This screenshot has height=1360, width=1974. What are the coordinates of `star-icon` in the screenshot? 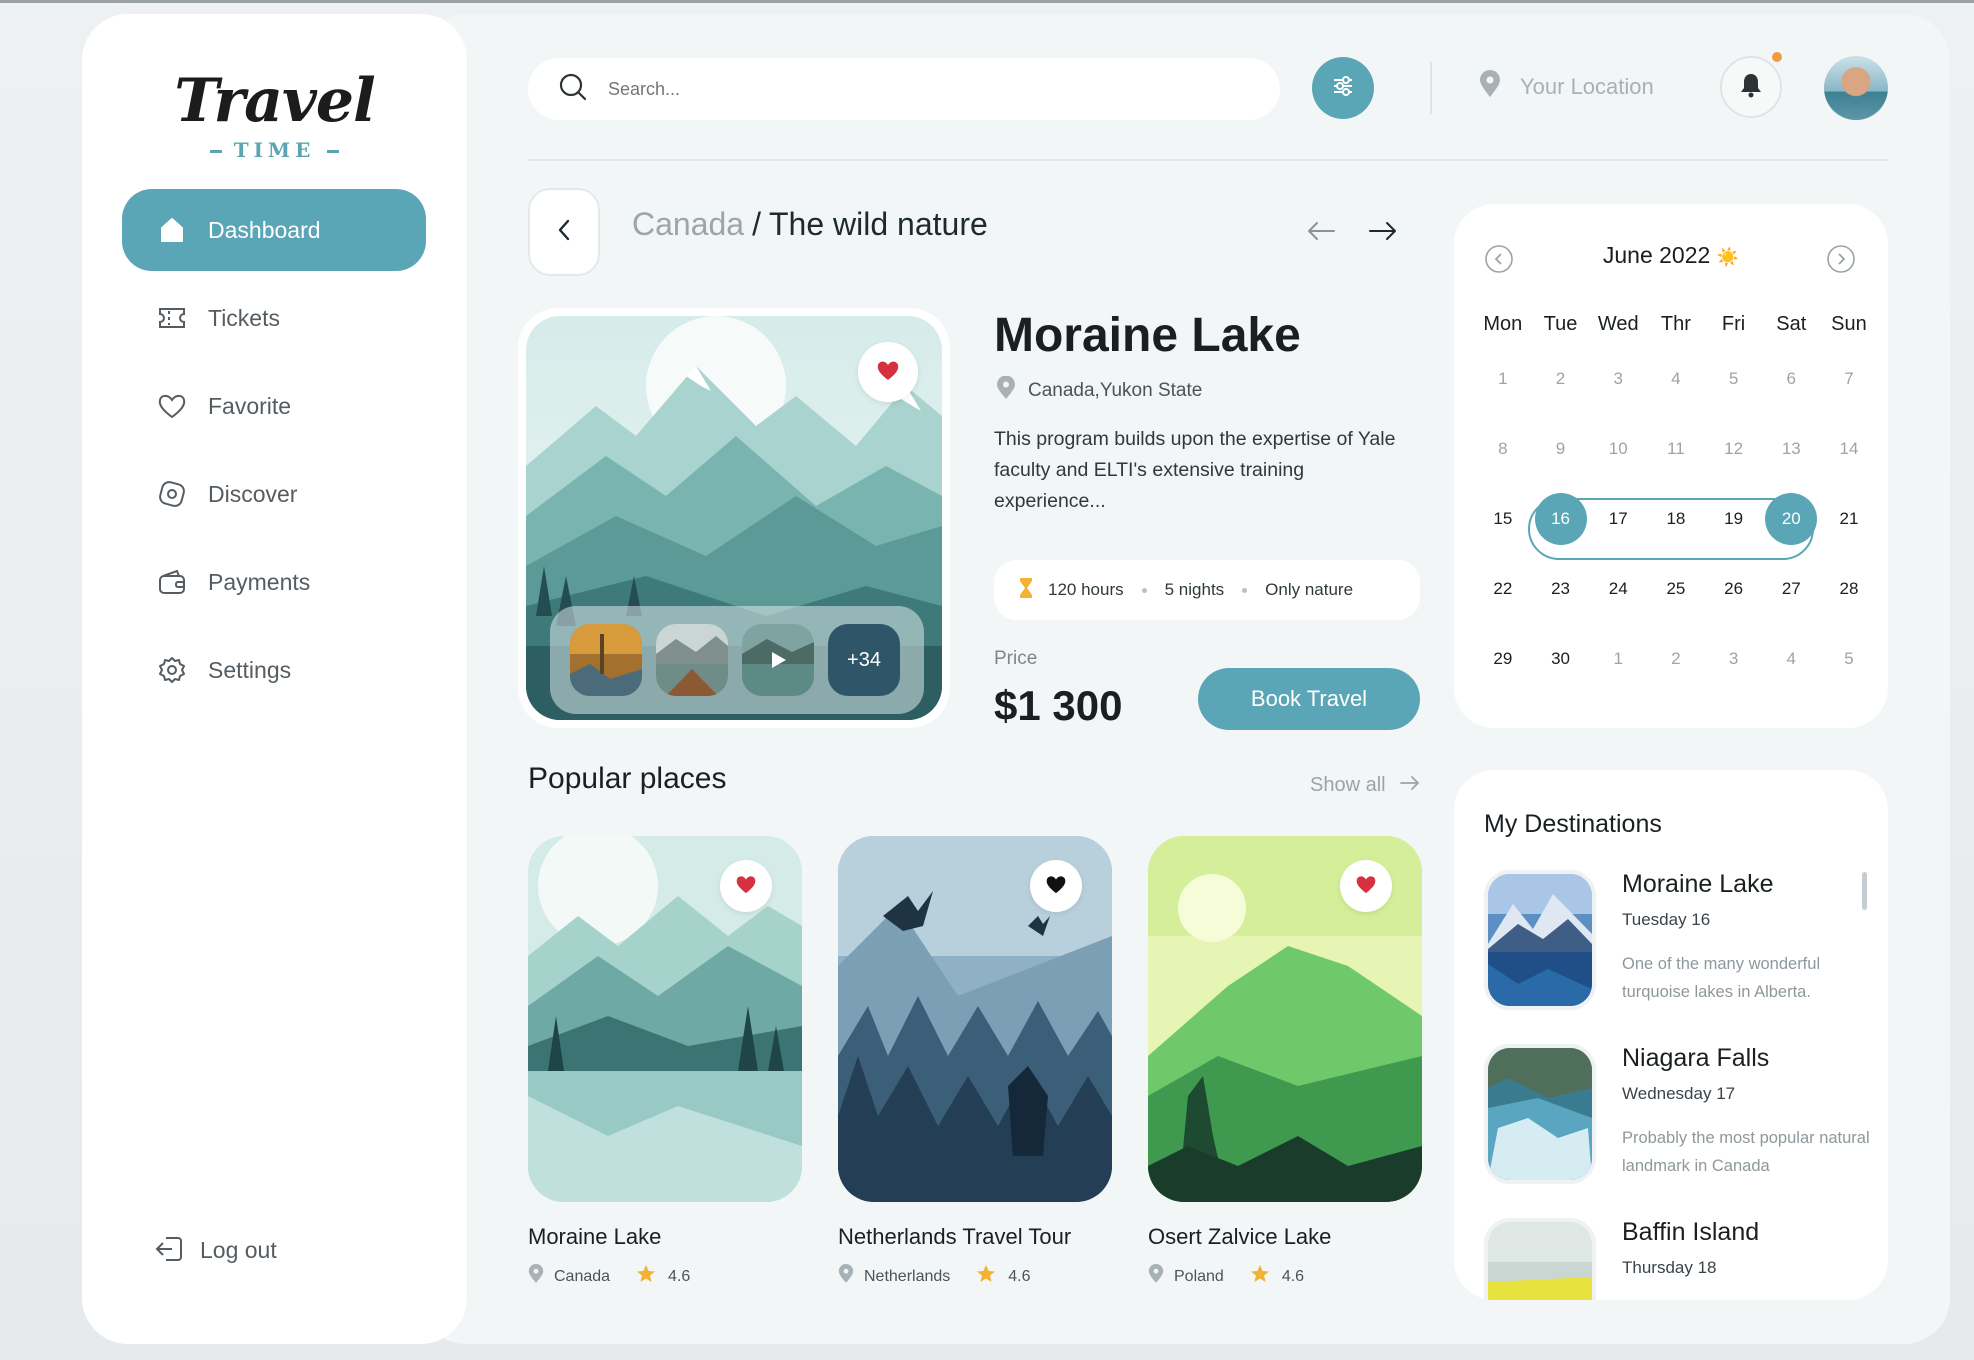 It's located at (1260, 1276).